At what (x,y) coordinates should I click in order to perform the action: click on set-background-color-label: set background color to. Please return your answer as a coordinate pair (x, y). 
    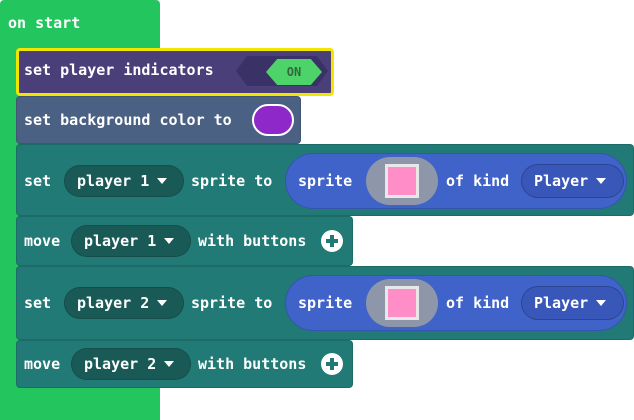
    Looking at the image, I should click on (128, 120).